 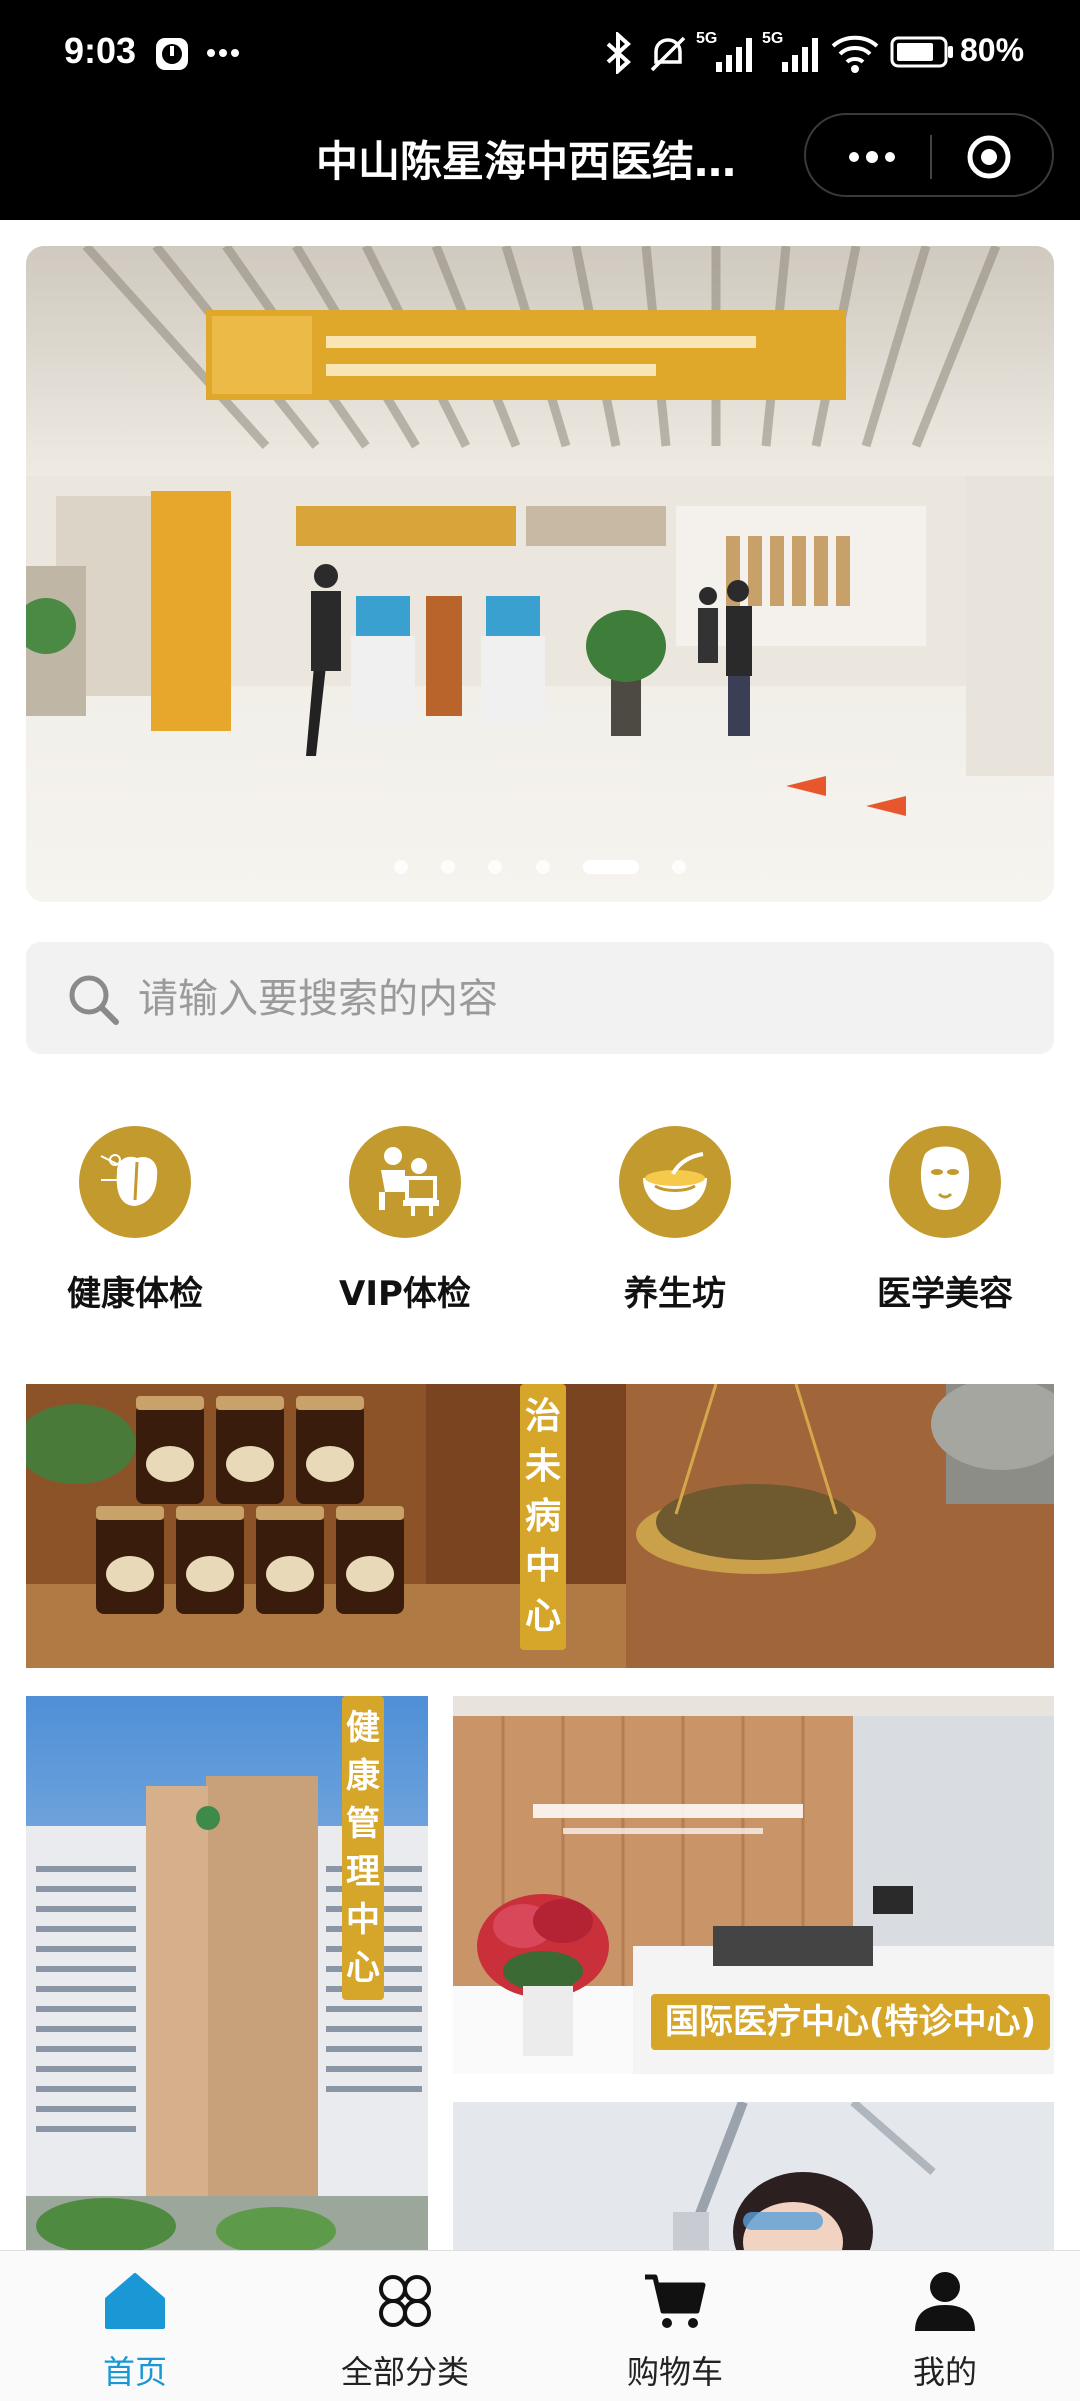 I want to click on search-icon, so click(x=94, y=1000).